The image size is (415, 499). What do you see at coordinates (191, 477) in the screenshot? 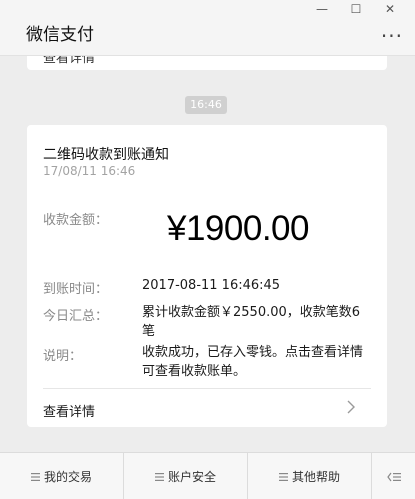
I see `menu-label: 账户安全` at bounding box center [191, 477].